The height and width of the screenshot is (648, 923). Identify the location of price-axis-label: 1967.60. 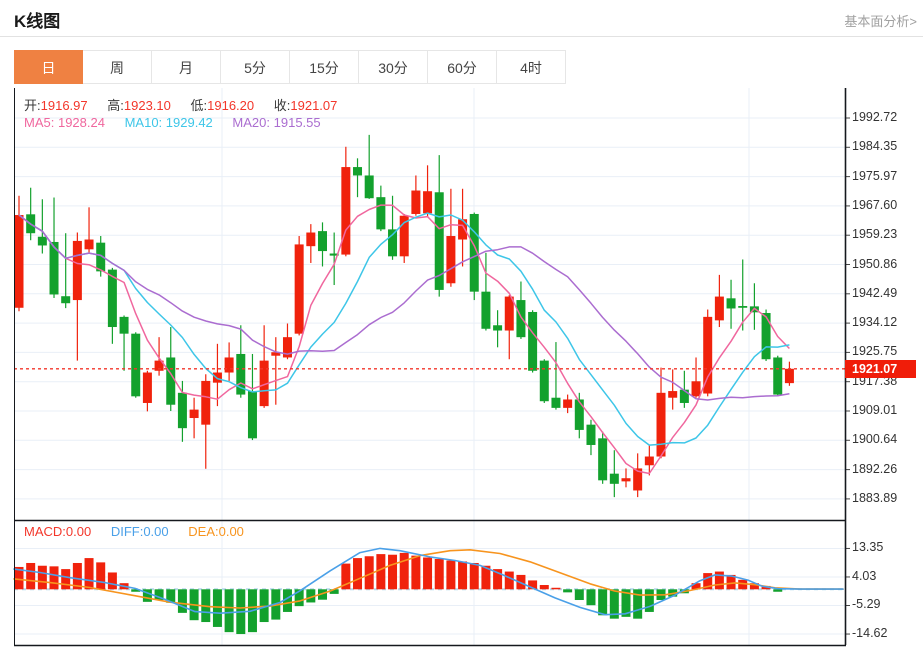
(875, 204).